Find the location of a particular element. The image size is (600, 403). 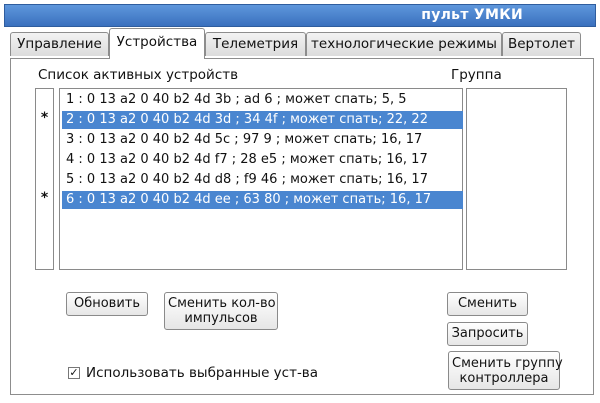

tab-helicopter: Вертолет is located at coordinates (541, 44).